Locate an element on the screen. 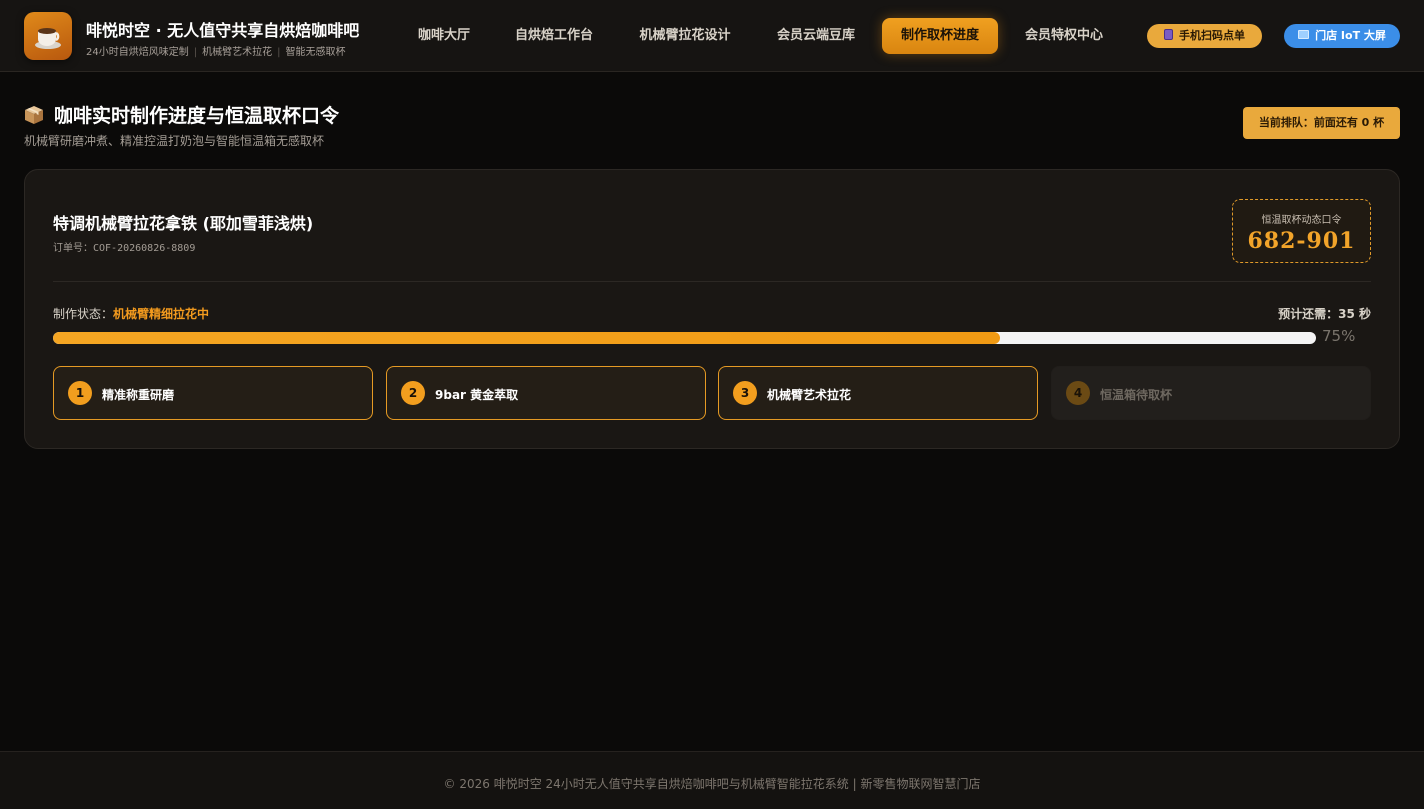 The height and width of the screenshot is (809, 1424). step-latte-art: 3 机械臂艺术拉花 is located at coordinates (878, 393).